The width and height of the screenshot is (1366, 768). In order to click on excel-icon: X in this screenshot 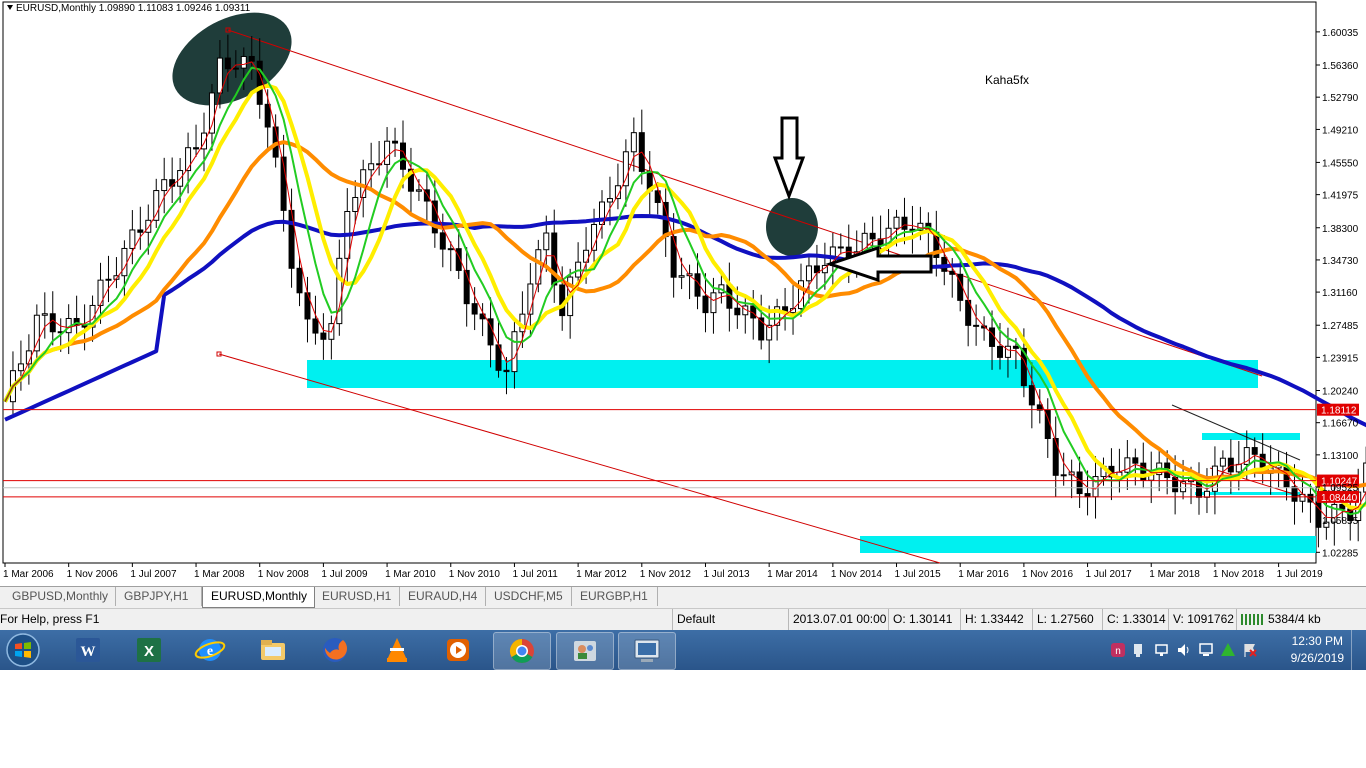, I will do `click(149, 650)`.